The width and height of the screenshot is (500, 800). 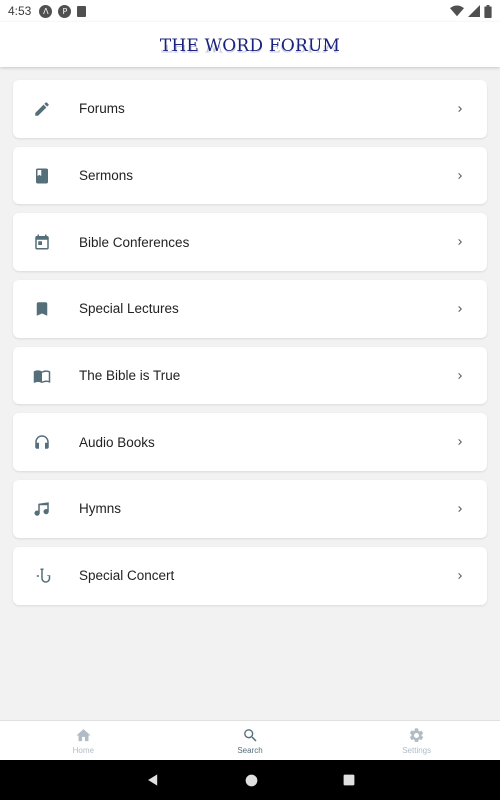 I want to click on menu-item-label: Audio Books, so click(x=117, y=442).